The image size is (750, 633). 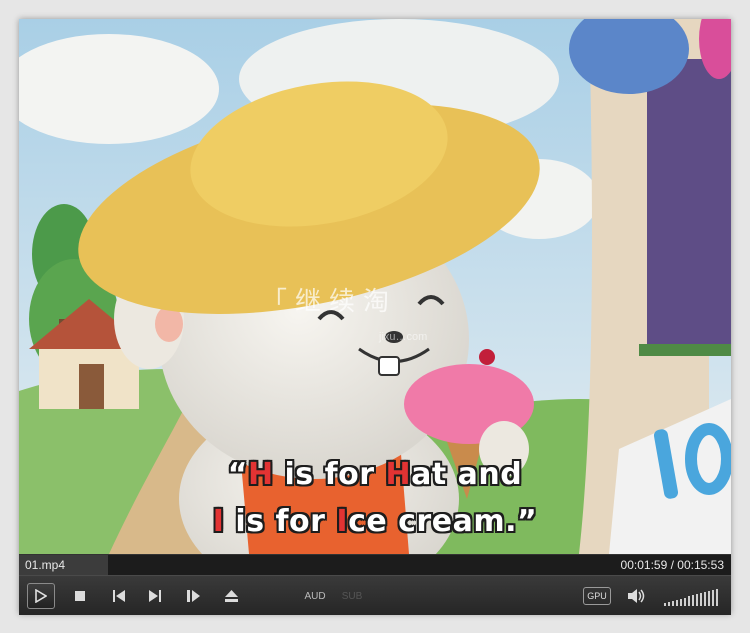 I want to click on eject-button, so click(x=231, y=596).